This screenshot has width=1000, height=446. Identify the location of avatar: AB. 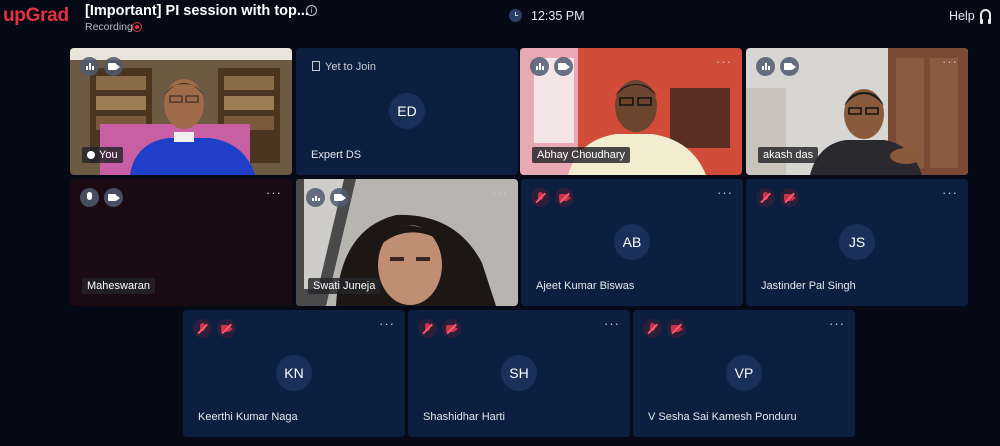
(632, 242).